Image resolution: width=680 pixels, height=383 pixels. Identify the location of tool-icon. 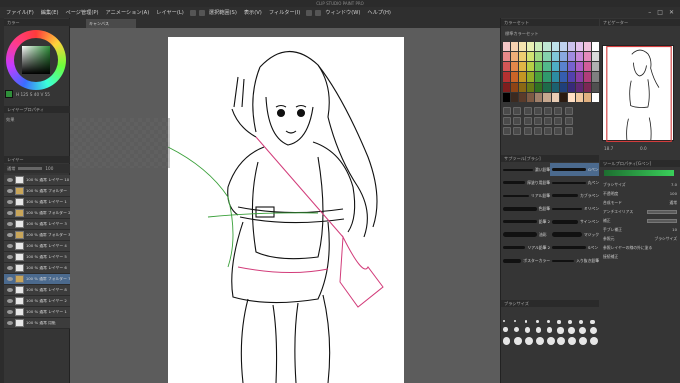
(318, 12).